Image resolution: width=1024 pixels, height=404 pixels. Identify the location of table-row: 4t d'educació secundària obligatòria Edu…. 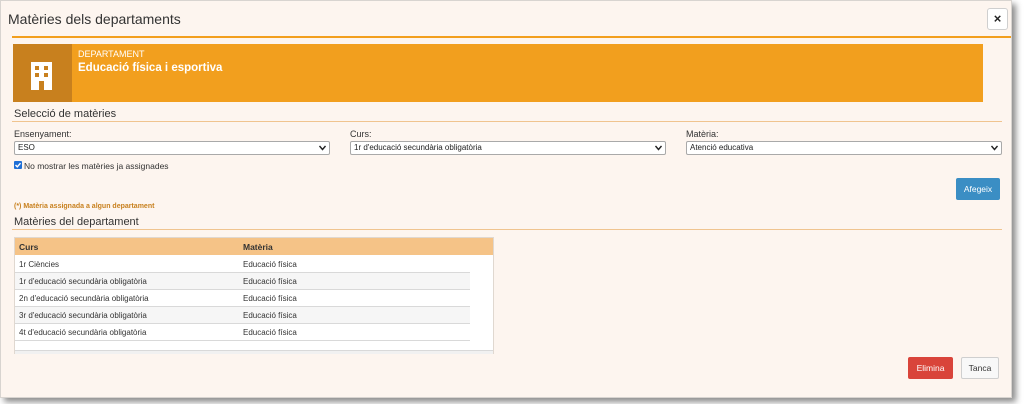
(242, 332).